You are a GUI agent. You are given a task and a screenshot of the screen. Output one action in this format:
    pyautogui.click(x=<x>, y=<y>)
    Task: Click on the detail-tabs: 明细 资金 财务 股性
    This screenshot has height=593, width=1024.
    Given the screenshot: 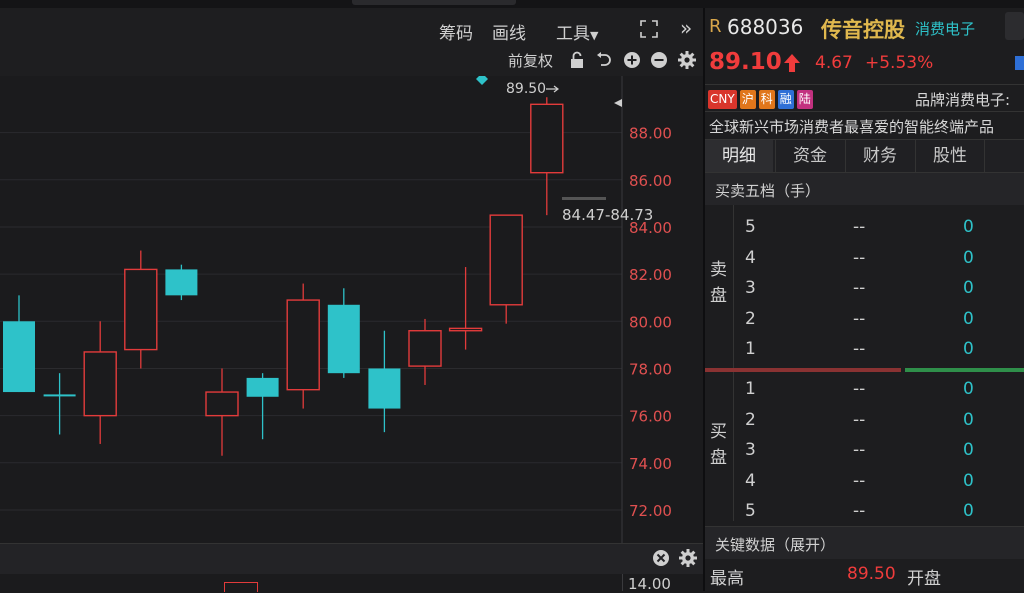 What is the action you would take?
    pyautogui.click(x=864, y=155)
    